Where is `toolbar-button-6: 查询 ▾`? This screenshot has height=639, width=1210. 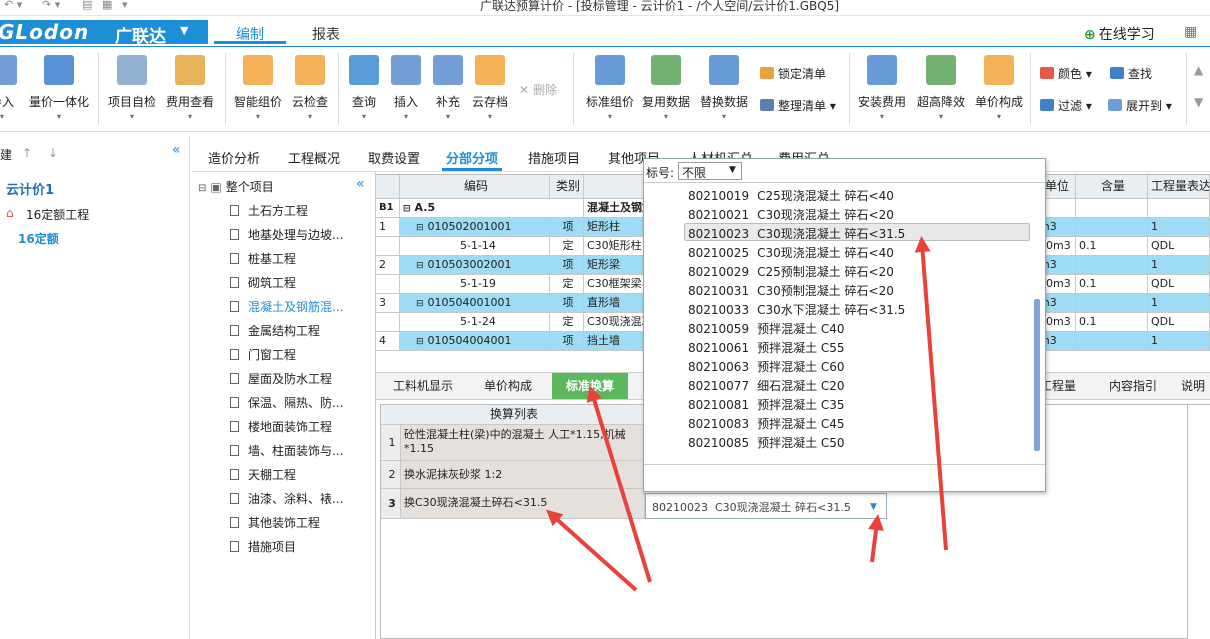 toolbar-button-6: 查询 ▾ is located at coordinates (364, 89).